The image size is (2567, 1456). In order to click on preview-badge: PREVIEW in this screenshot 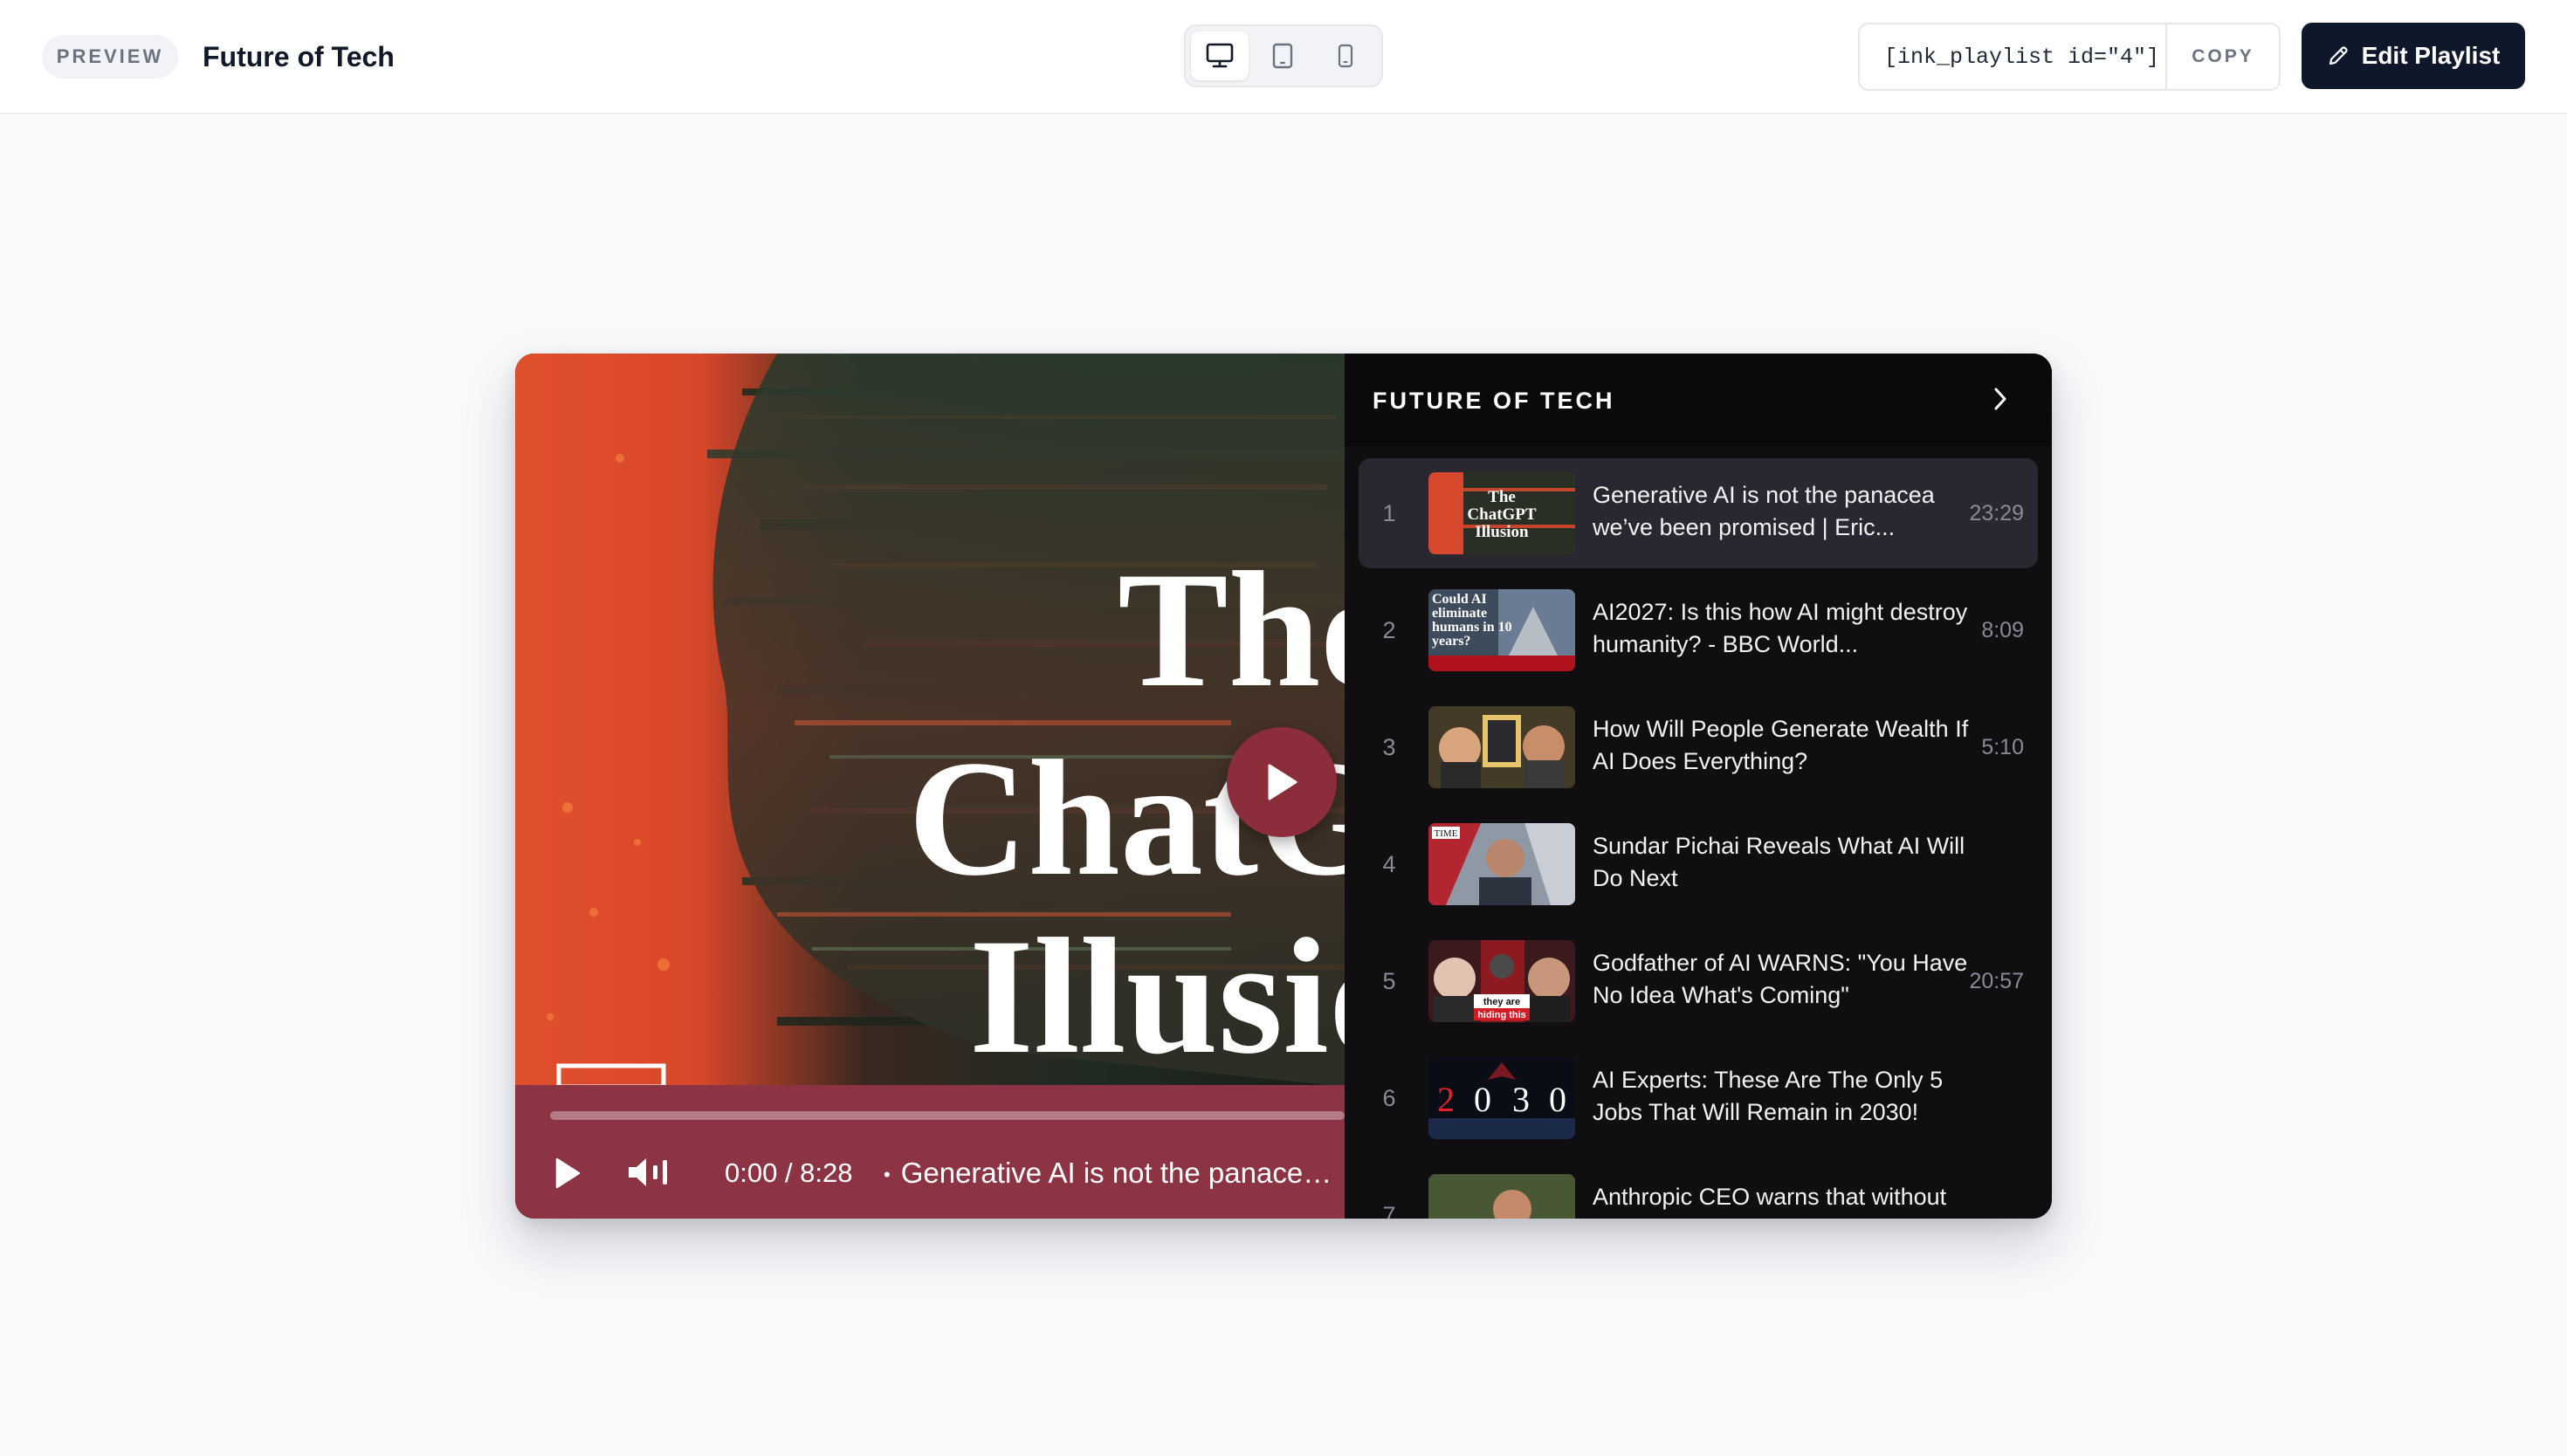, I will do `click(110, 57)`.